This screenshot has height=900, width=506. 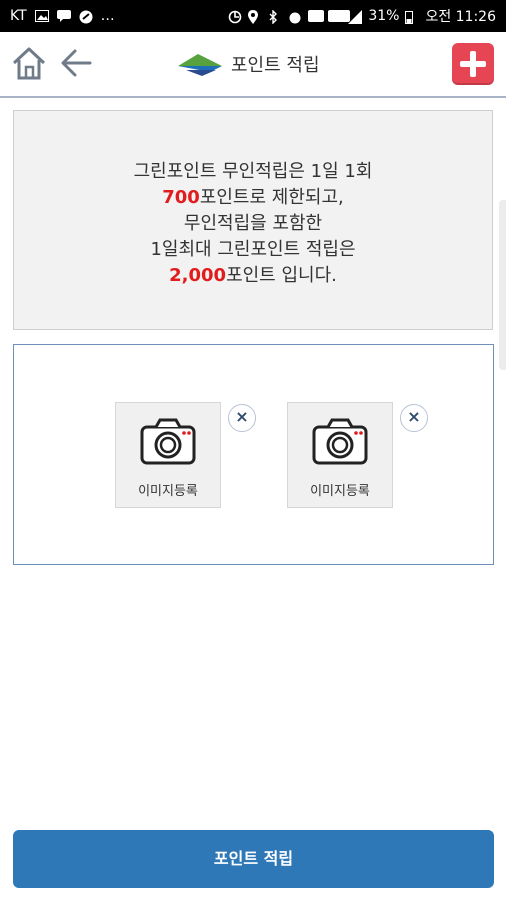 I want to click on battery-icon, so click(x=412, y=17).